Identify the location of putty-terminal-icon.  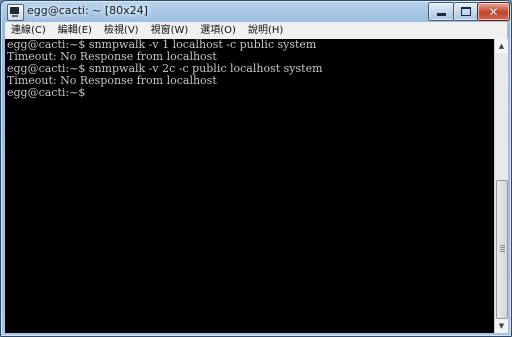
(15, 12).